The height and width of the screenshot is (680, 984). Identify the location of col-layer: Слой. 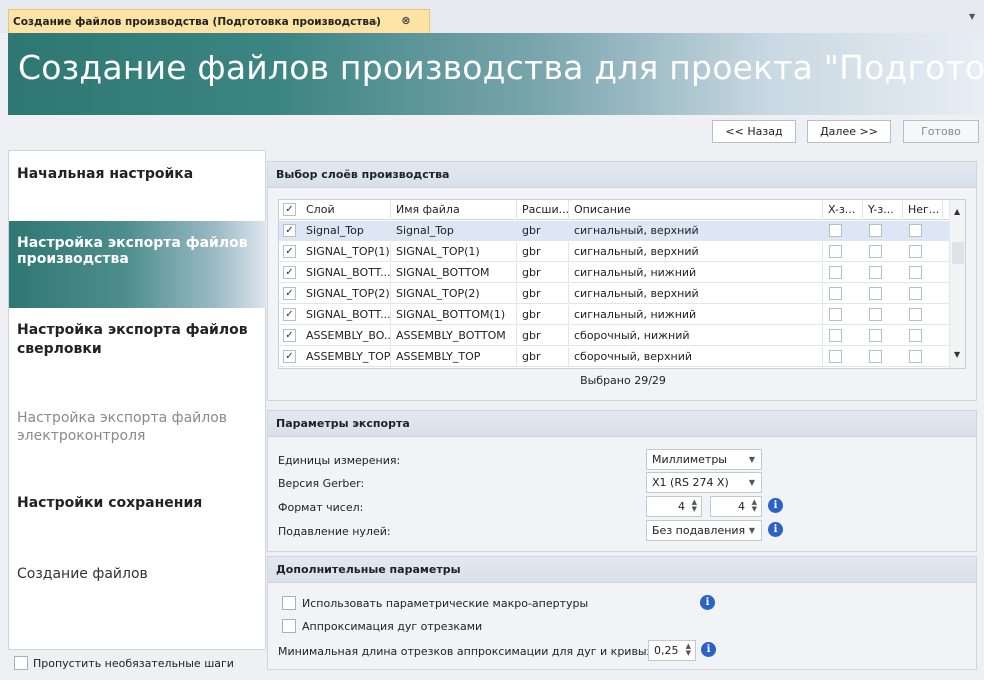
(346, 210).